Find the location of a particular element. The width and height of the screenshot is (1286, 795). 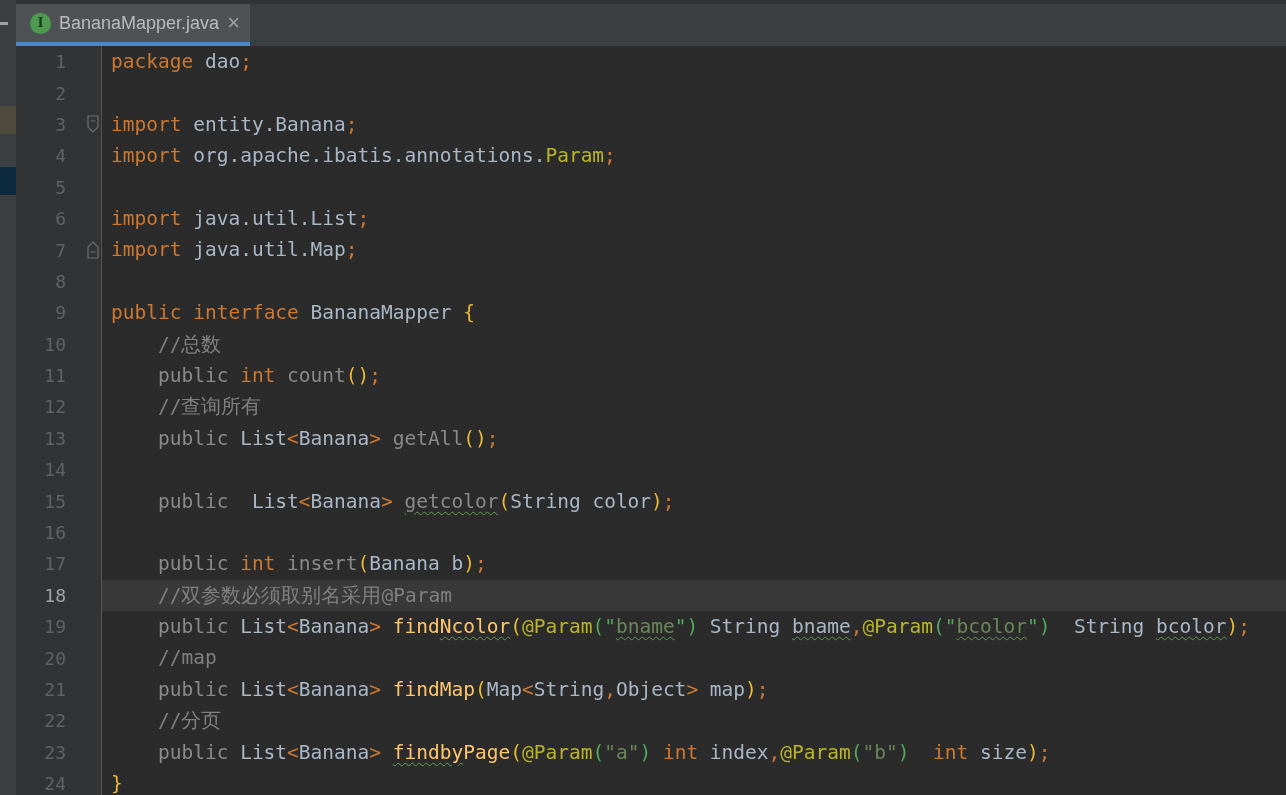

file-tab: I BananaMapper.java × is located at coordinates (133, 25).